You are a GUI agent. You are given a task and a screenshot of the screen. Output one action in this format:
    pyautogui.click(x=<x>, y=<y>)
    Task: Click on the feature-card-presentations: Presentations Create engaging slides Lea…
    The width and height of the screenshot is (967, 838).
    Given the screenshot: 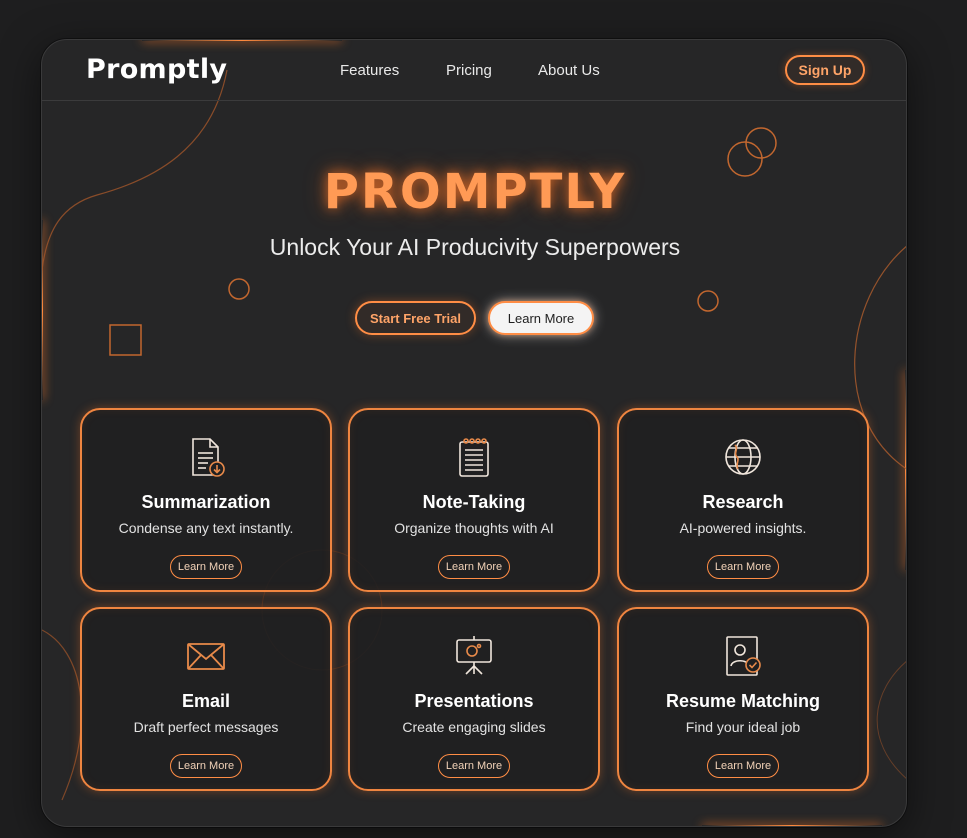 What is the action you would take?
    pyautogui.click(x=474, y=699)
    